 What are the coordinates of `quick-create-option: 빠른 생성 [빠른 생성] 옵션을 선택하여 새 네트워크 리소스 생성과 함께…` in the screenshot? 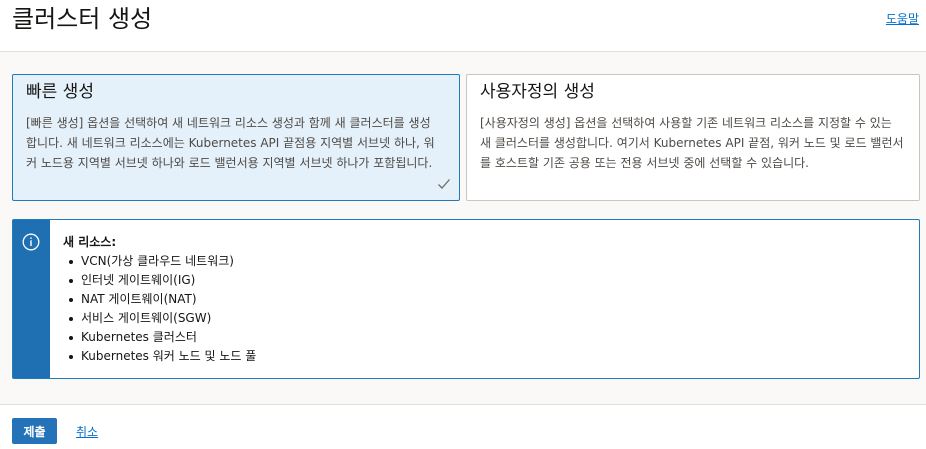 It's located at (236, 137).